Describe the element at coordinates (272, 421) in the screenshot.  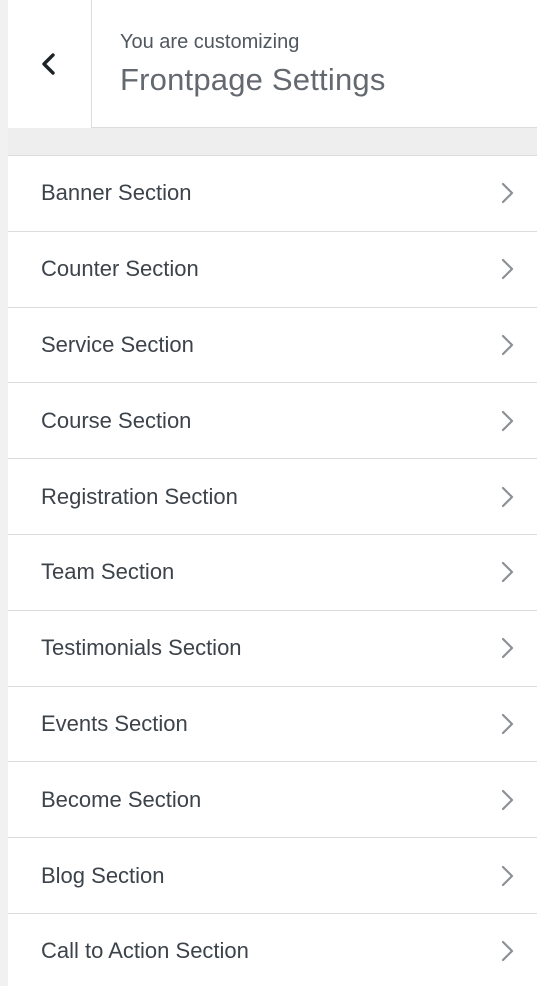
I see `section-item-course: Course Section` at that location.